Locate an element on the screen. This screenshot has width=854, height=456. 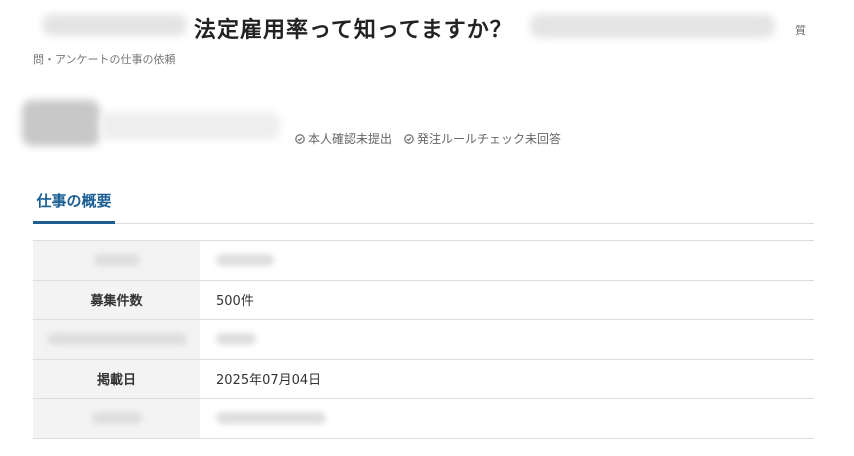
client-status-row: 本人確認未提出 発注ルールチェック未回答 is located at coordinates (428, 138).